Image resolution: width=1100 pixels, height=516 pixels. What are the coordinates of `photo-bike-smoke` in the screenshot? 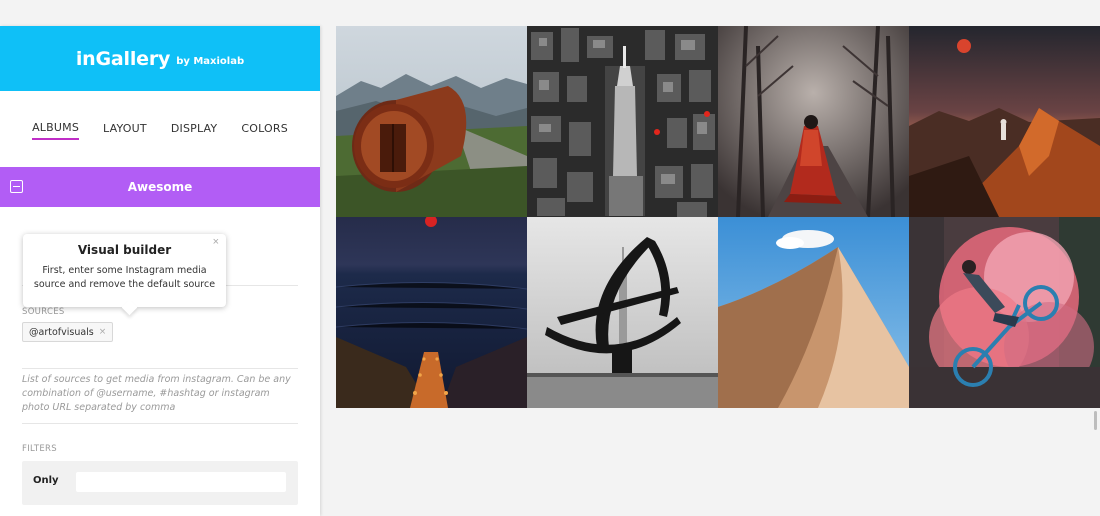 It's located at (1004, 312).